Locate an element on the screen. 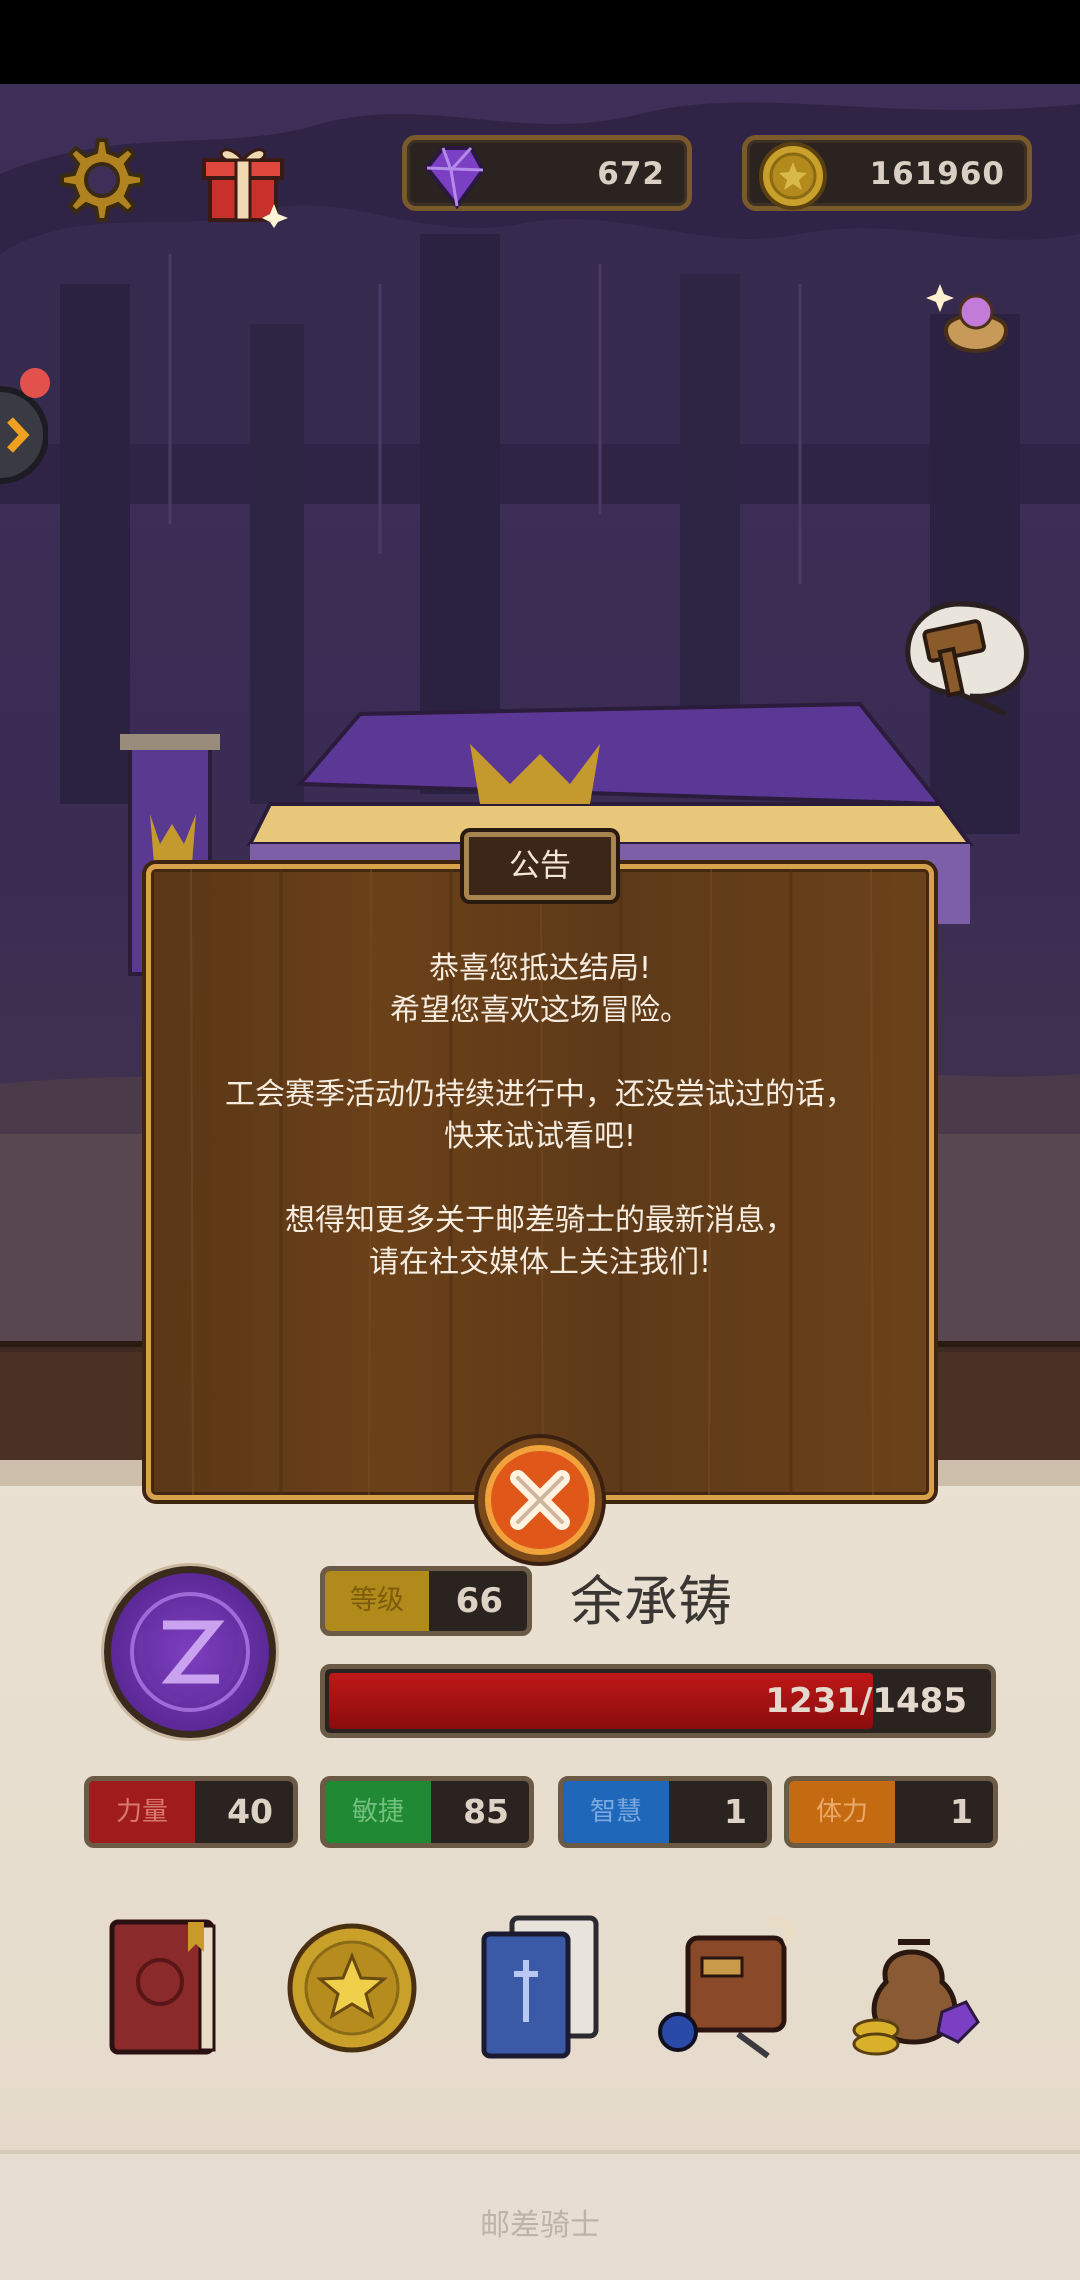  stat-label: 力量 is located at coordinates (142, 1812).